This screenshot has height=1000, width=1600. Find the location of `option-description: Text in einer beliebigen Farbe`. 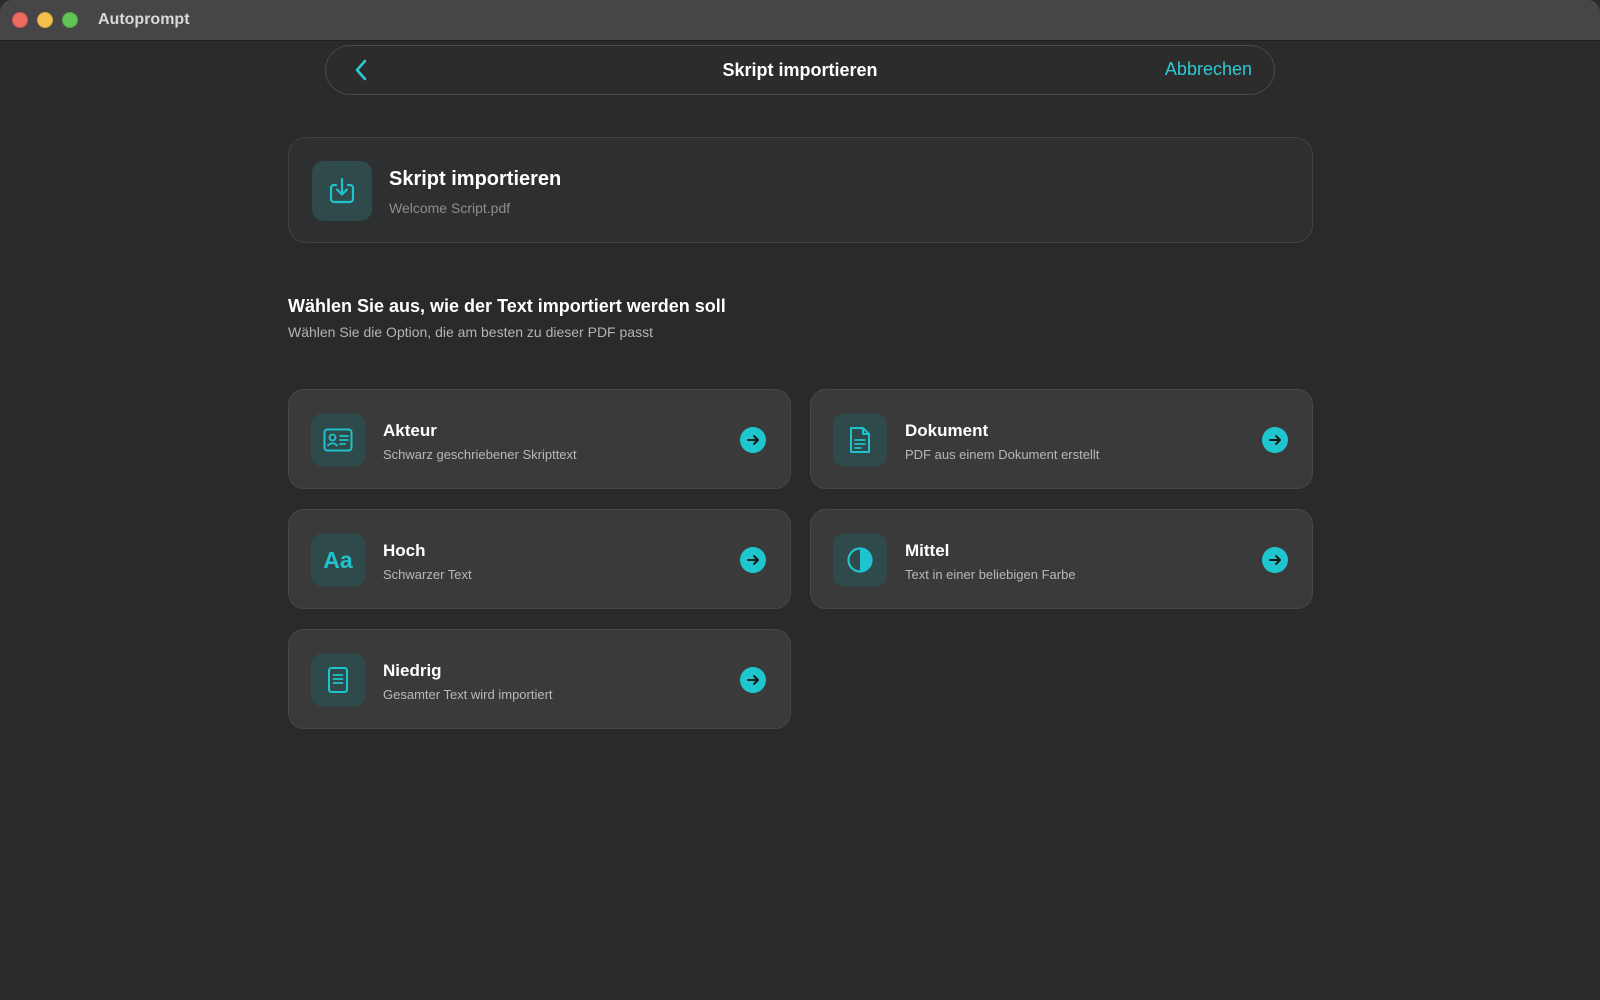

option-description: Text in einer beliebigen Farbe is located at coordinates (990, 574).